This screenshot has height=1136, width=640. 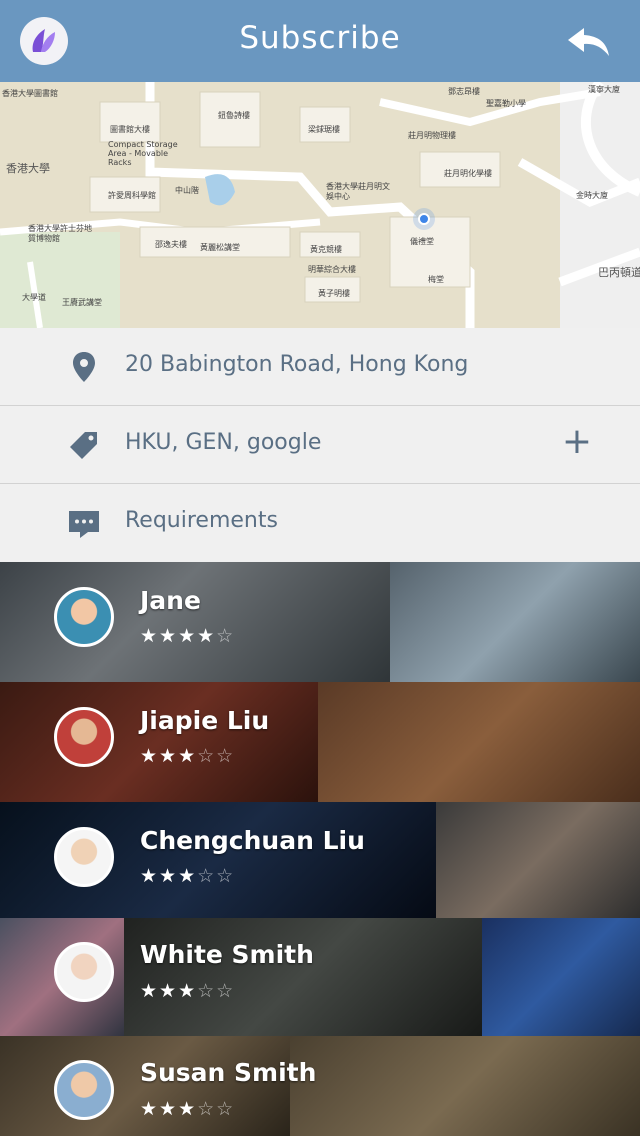 I want to click on map-label: 香港大學圖書館, so click(x=30, y=93).